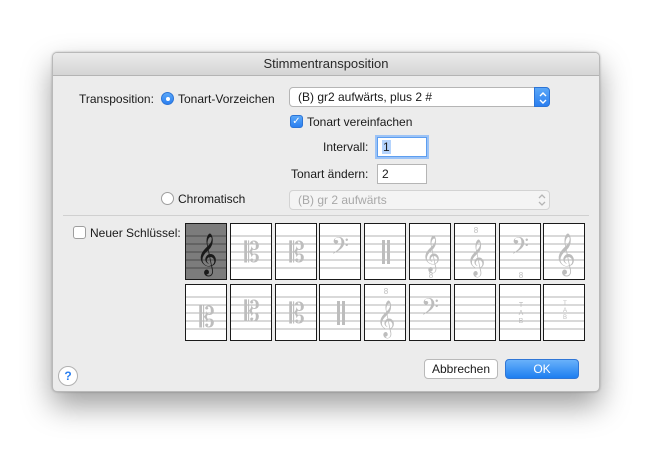 Image resolution: width=671 pixels, height=458 pixels. I want to click on ok-button: OK, so click(542, 369).